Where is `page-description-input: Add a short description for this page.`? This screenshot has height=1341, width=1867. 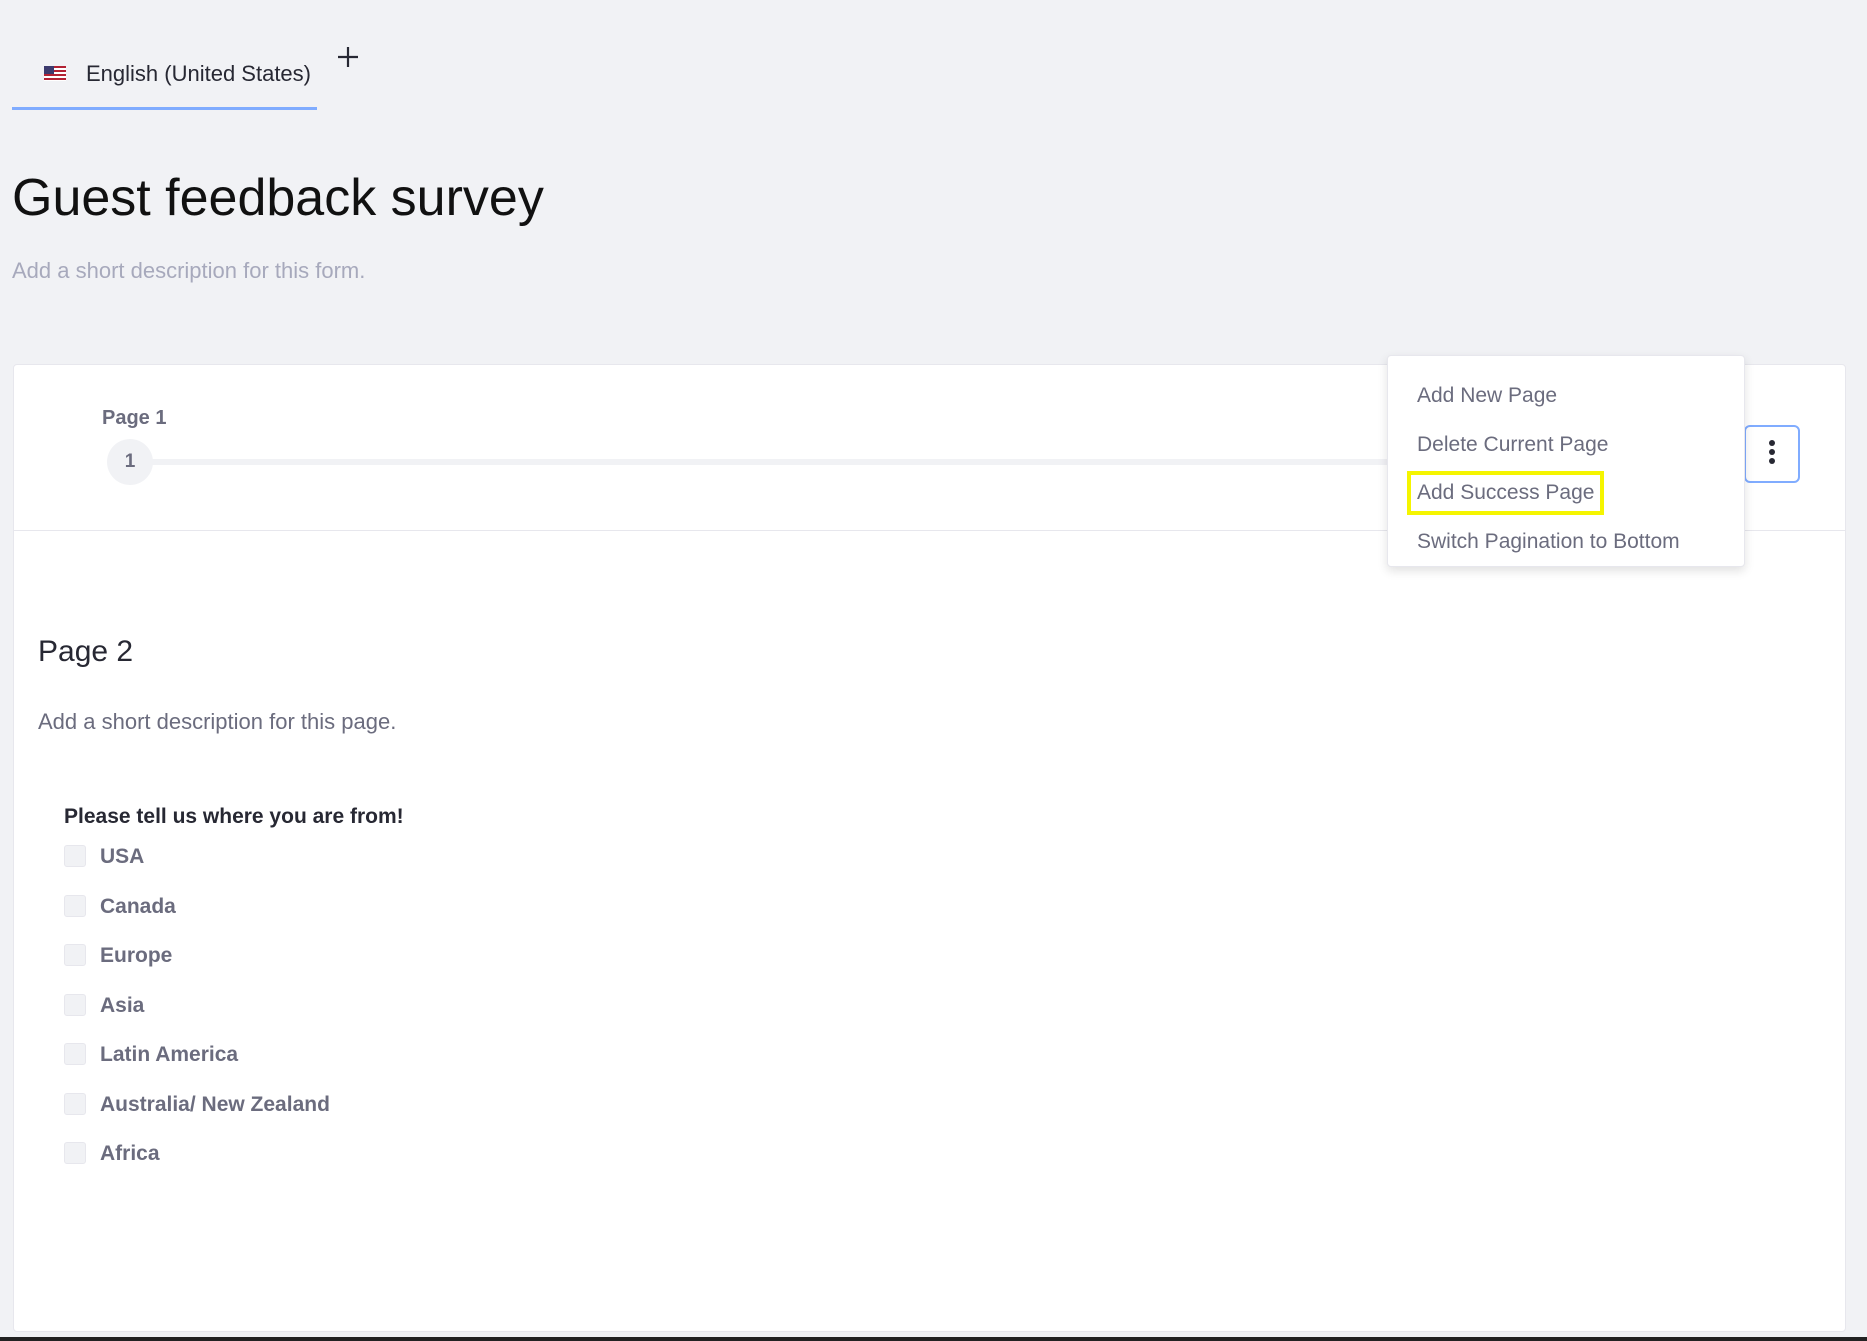
page-description-input: Add a short description for this page. is located at coordinates (217, 722).